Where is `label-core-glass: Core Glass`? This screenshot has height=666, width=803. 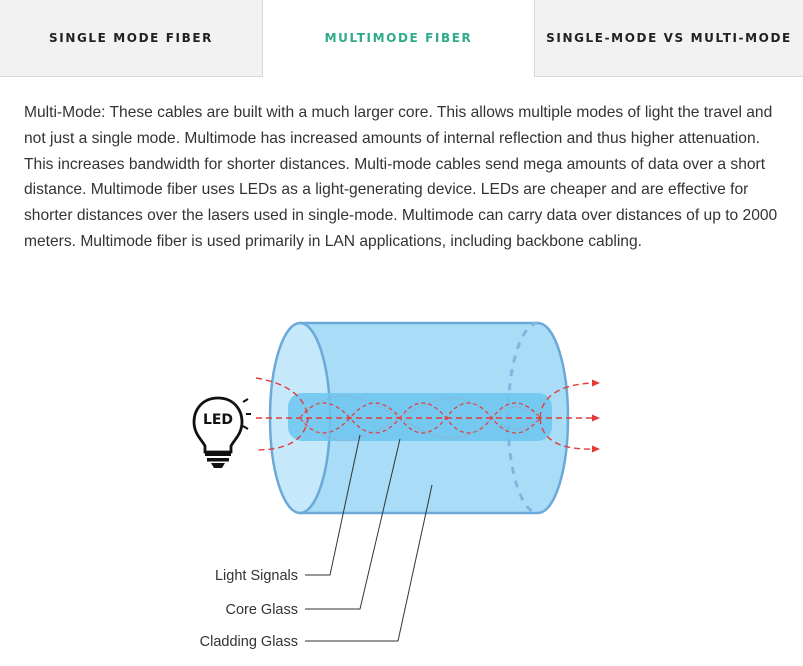 label-core-glass: Core Glass is located at coordinates (261, 610).